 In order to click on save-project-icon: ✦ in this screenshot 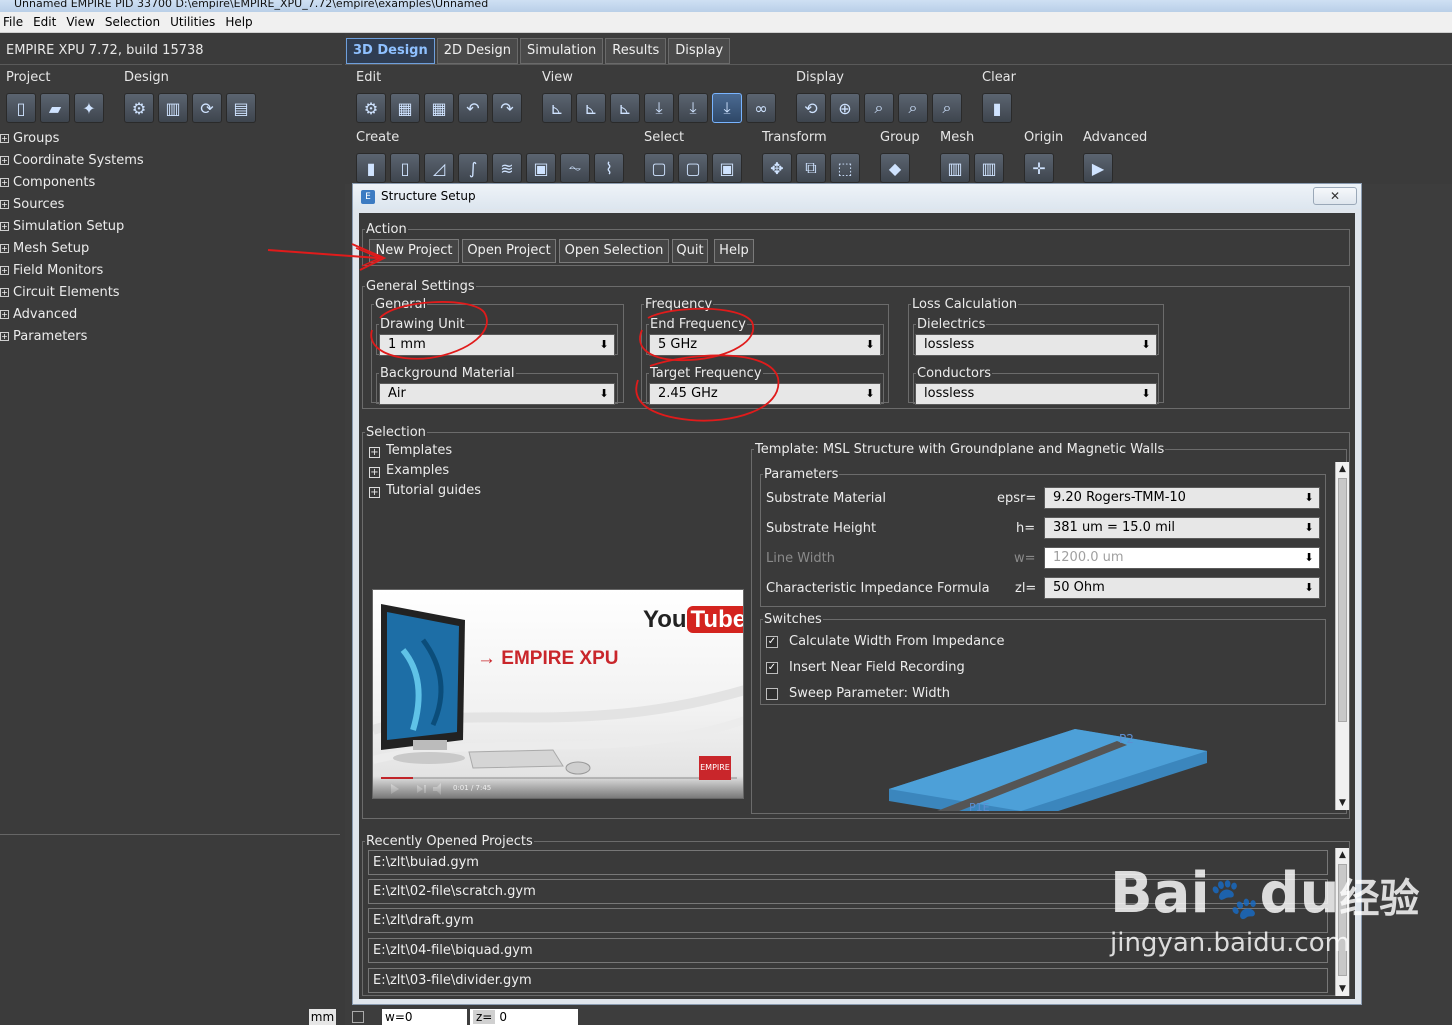, I will do `click(89, 108)`.